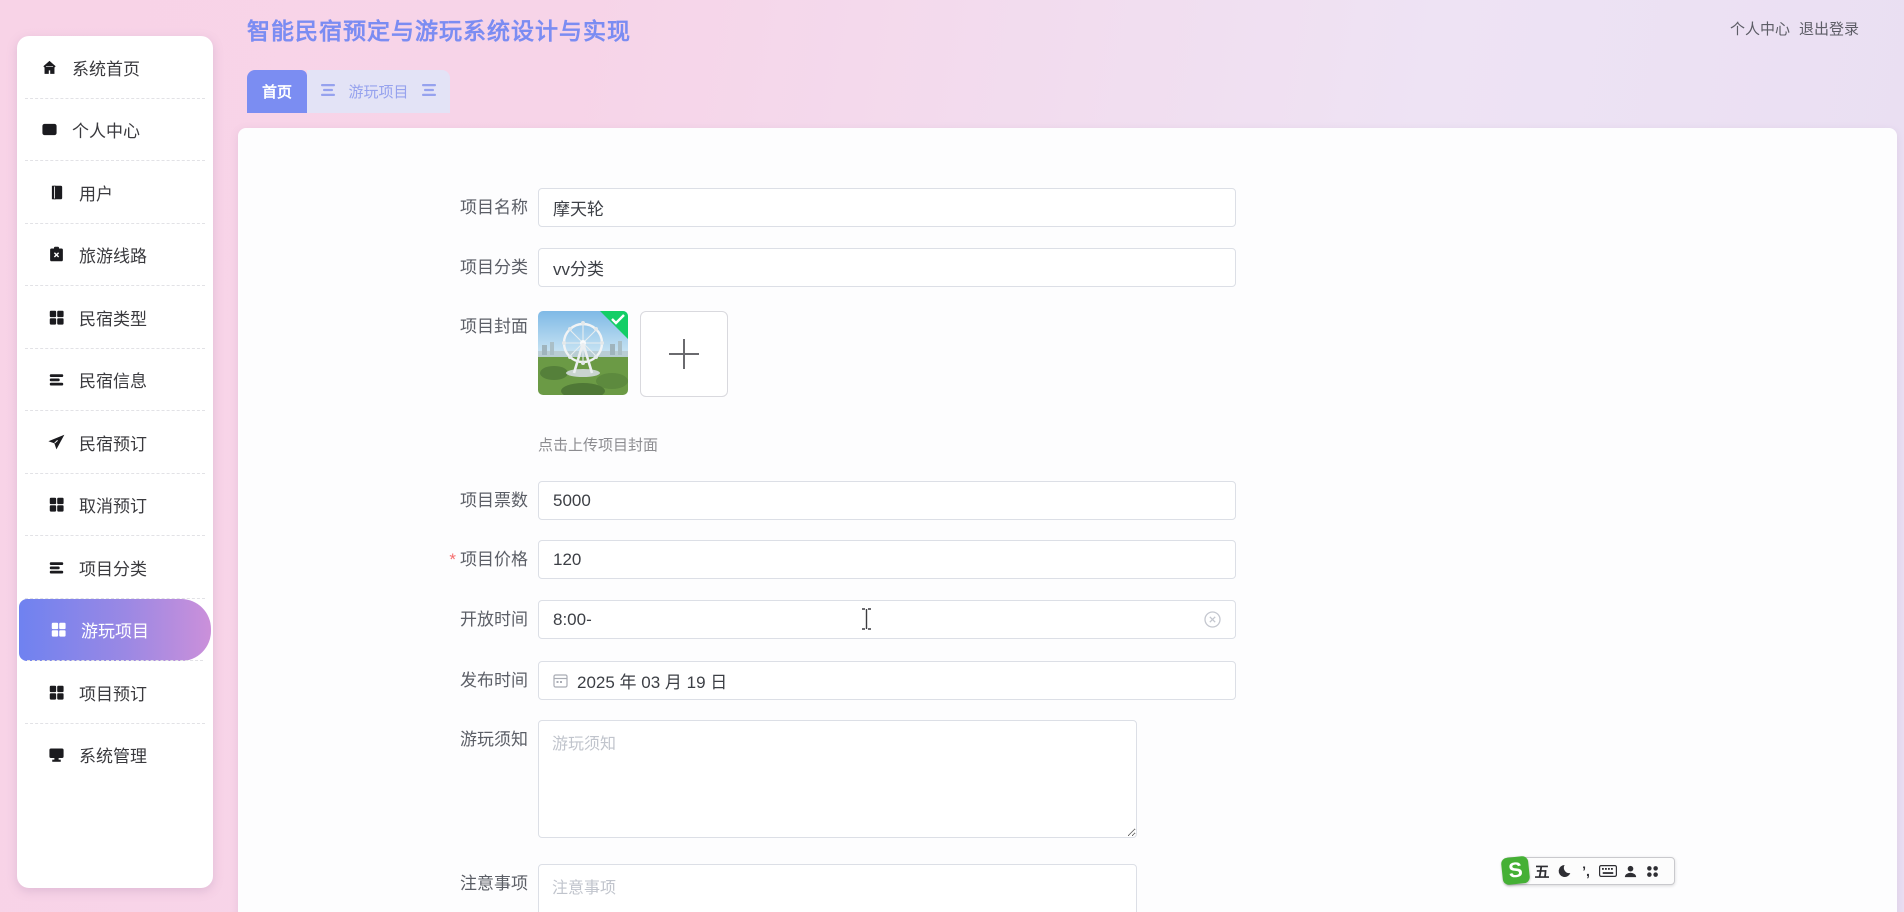 The height and width of the screenshot is (912, 1904). I want to click on publish-date-value: 2025 年 03 月 19 日, so click(652, 682).